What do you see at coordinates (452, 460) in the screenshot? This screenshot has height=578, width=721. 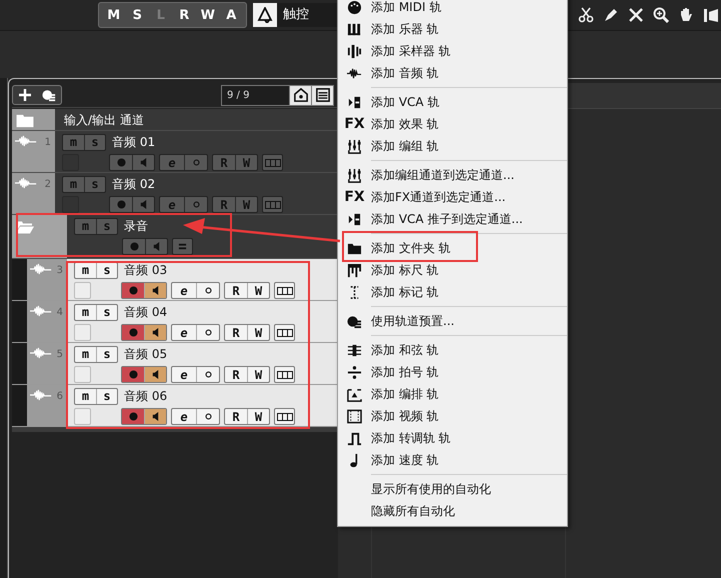 I see `menu-item: 添加 速度 轨` at bounding box center [452, 460].